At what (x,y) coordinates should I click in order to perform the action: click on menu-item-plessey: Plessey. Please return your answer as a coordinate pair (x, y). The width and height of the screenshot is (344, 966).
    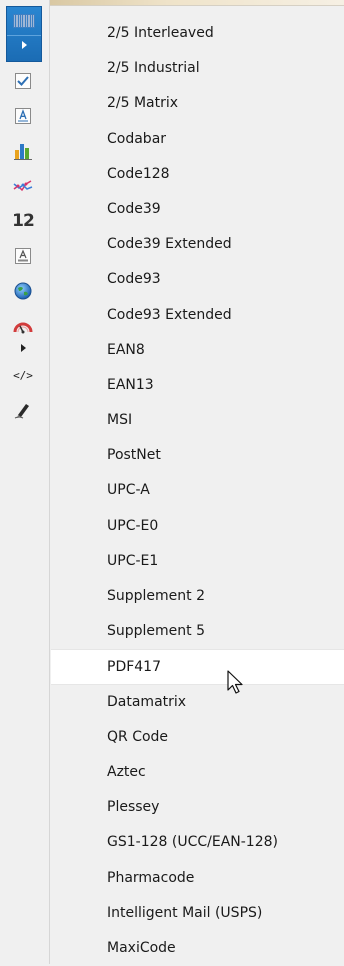
    Looking at the image, I should click on (197, 807).